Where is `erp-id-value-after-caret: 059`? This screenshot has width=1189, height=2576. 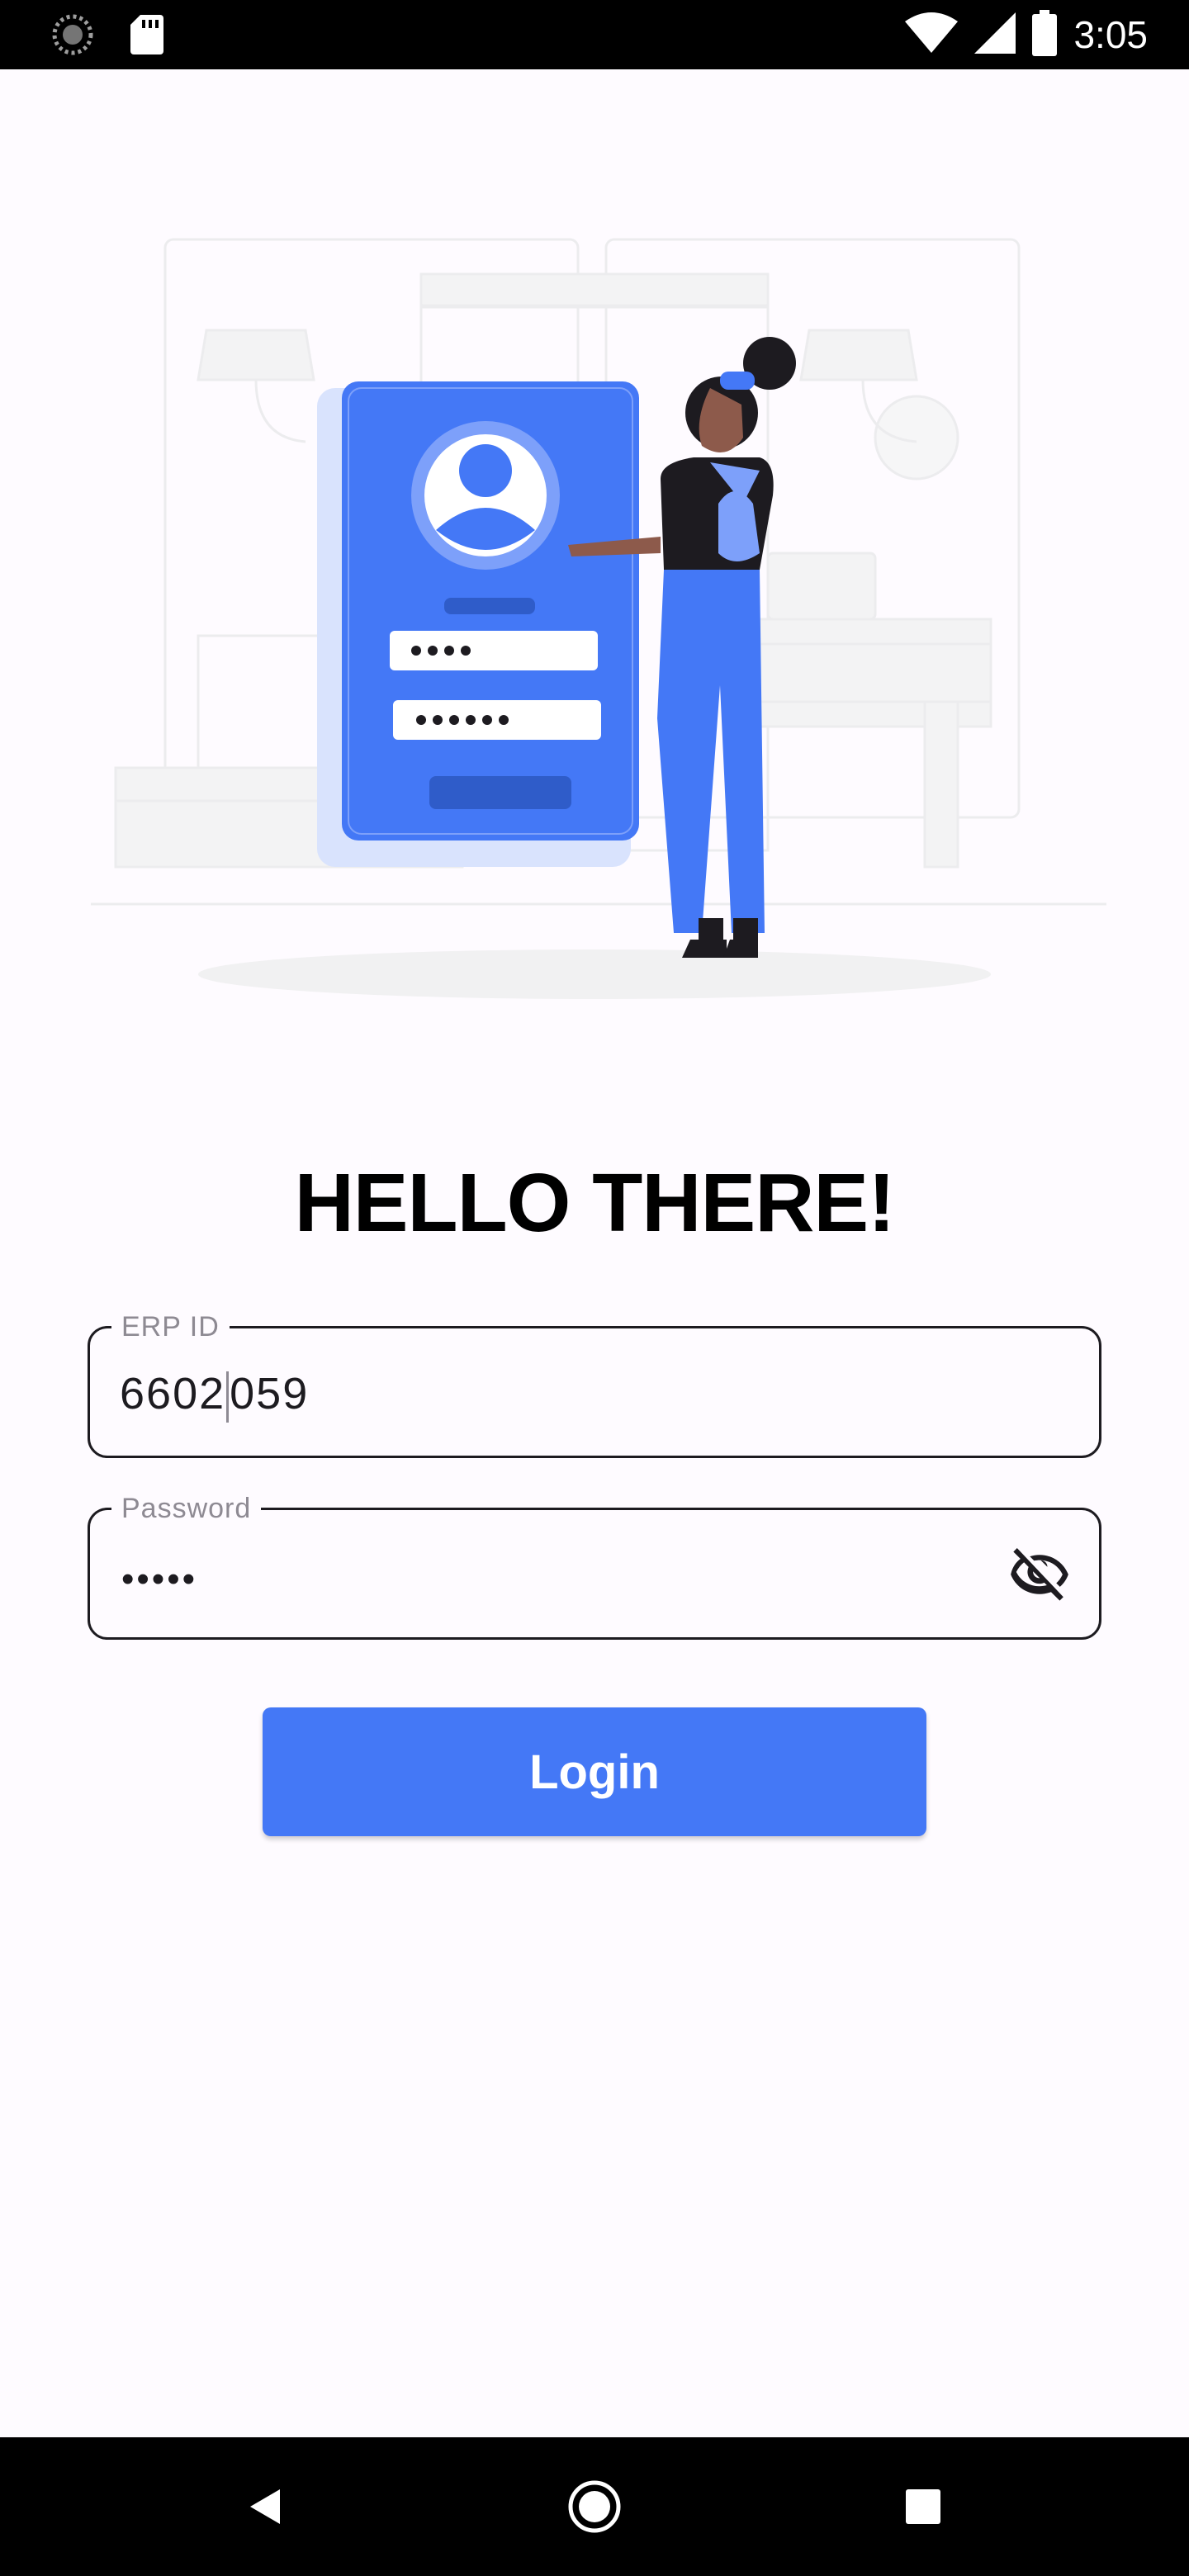
erp-id-value-after-caret: 059 is located at coordinates (270, 1393).